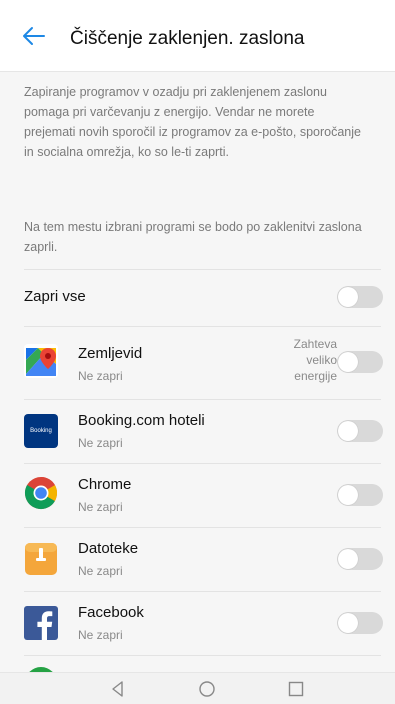 This screenshot has height=704, width=395. I want to click on badge-line: veliko, so click(321, 360).